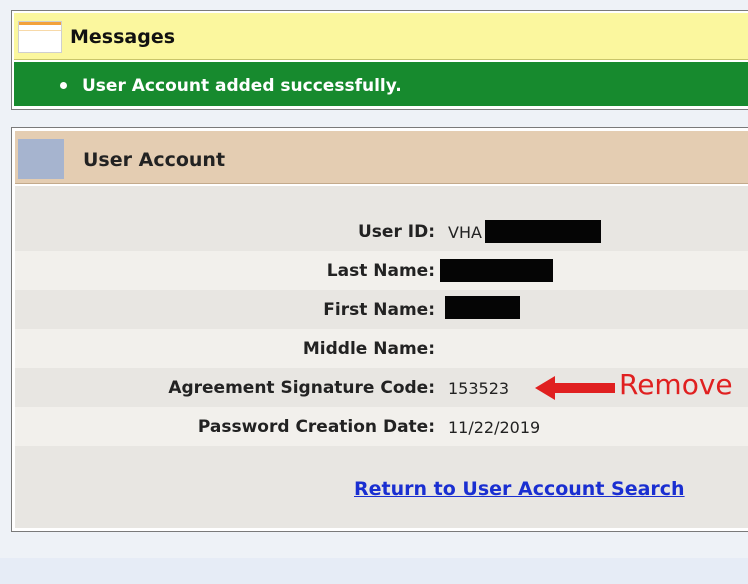 The width and height of the screenshot is (748, 584). What do you see at coordinates (543, 231) in the screenshot?
I see `user-id-redaction` at bounding box center [543, 231].